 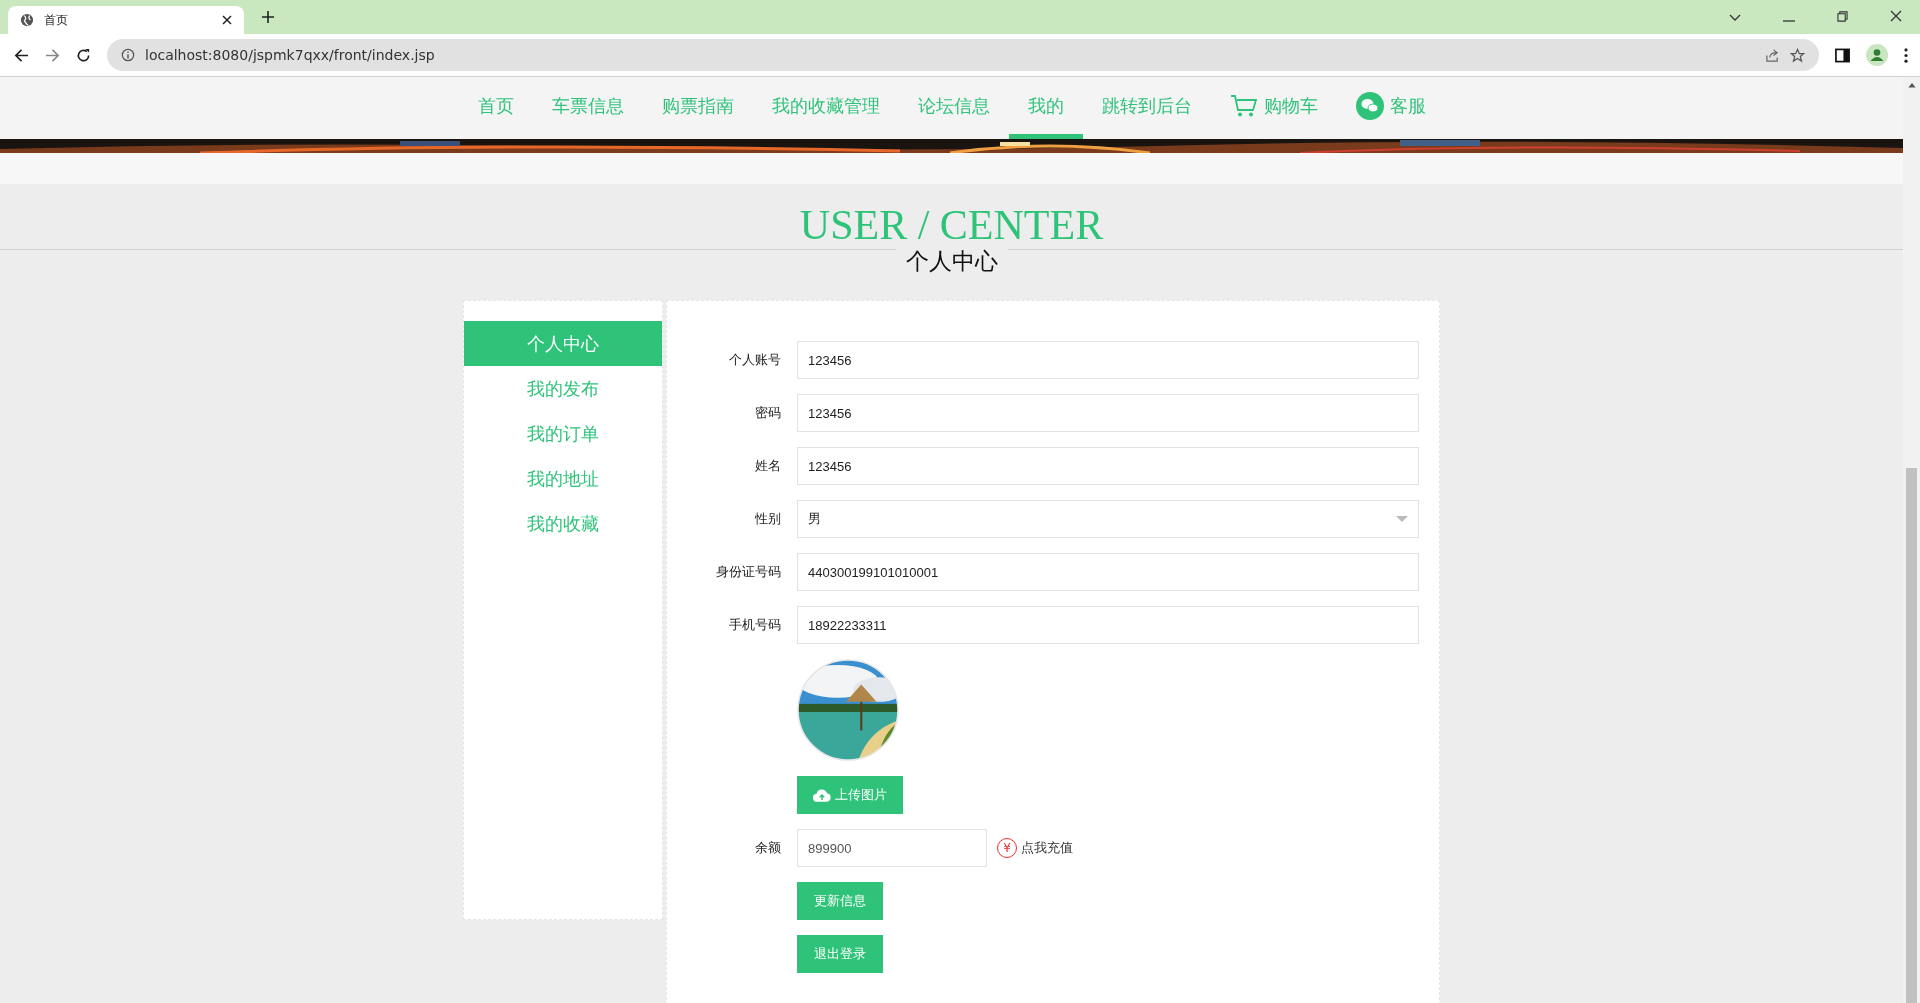 What do you see at coordinates (27, 20) in the screenshot?
I see `globe-icon` at bounding box center [27, 20].